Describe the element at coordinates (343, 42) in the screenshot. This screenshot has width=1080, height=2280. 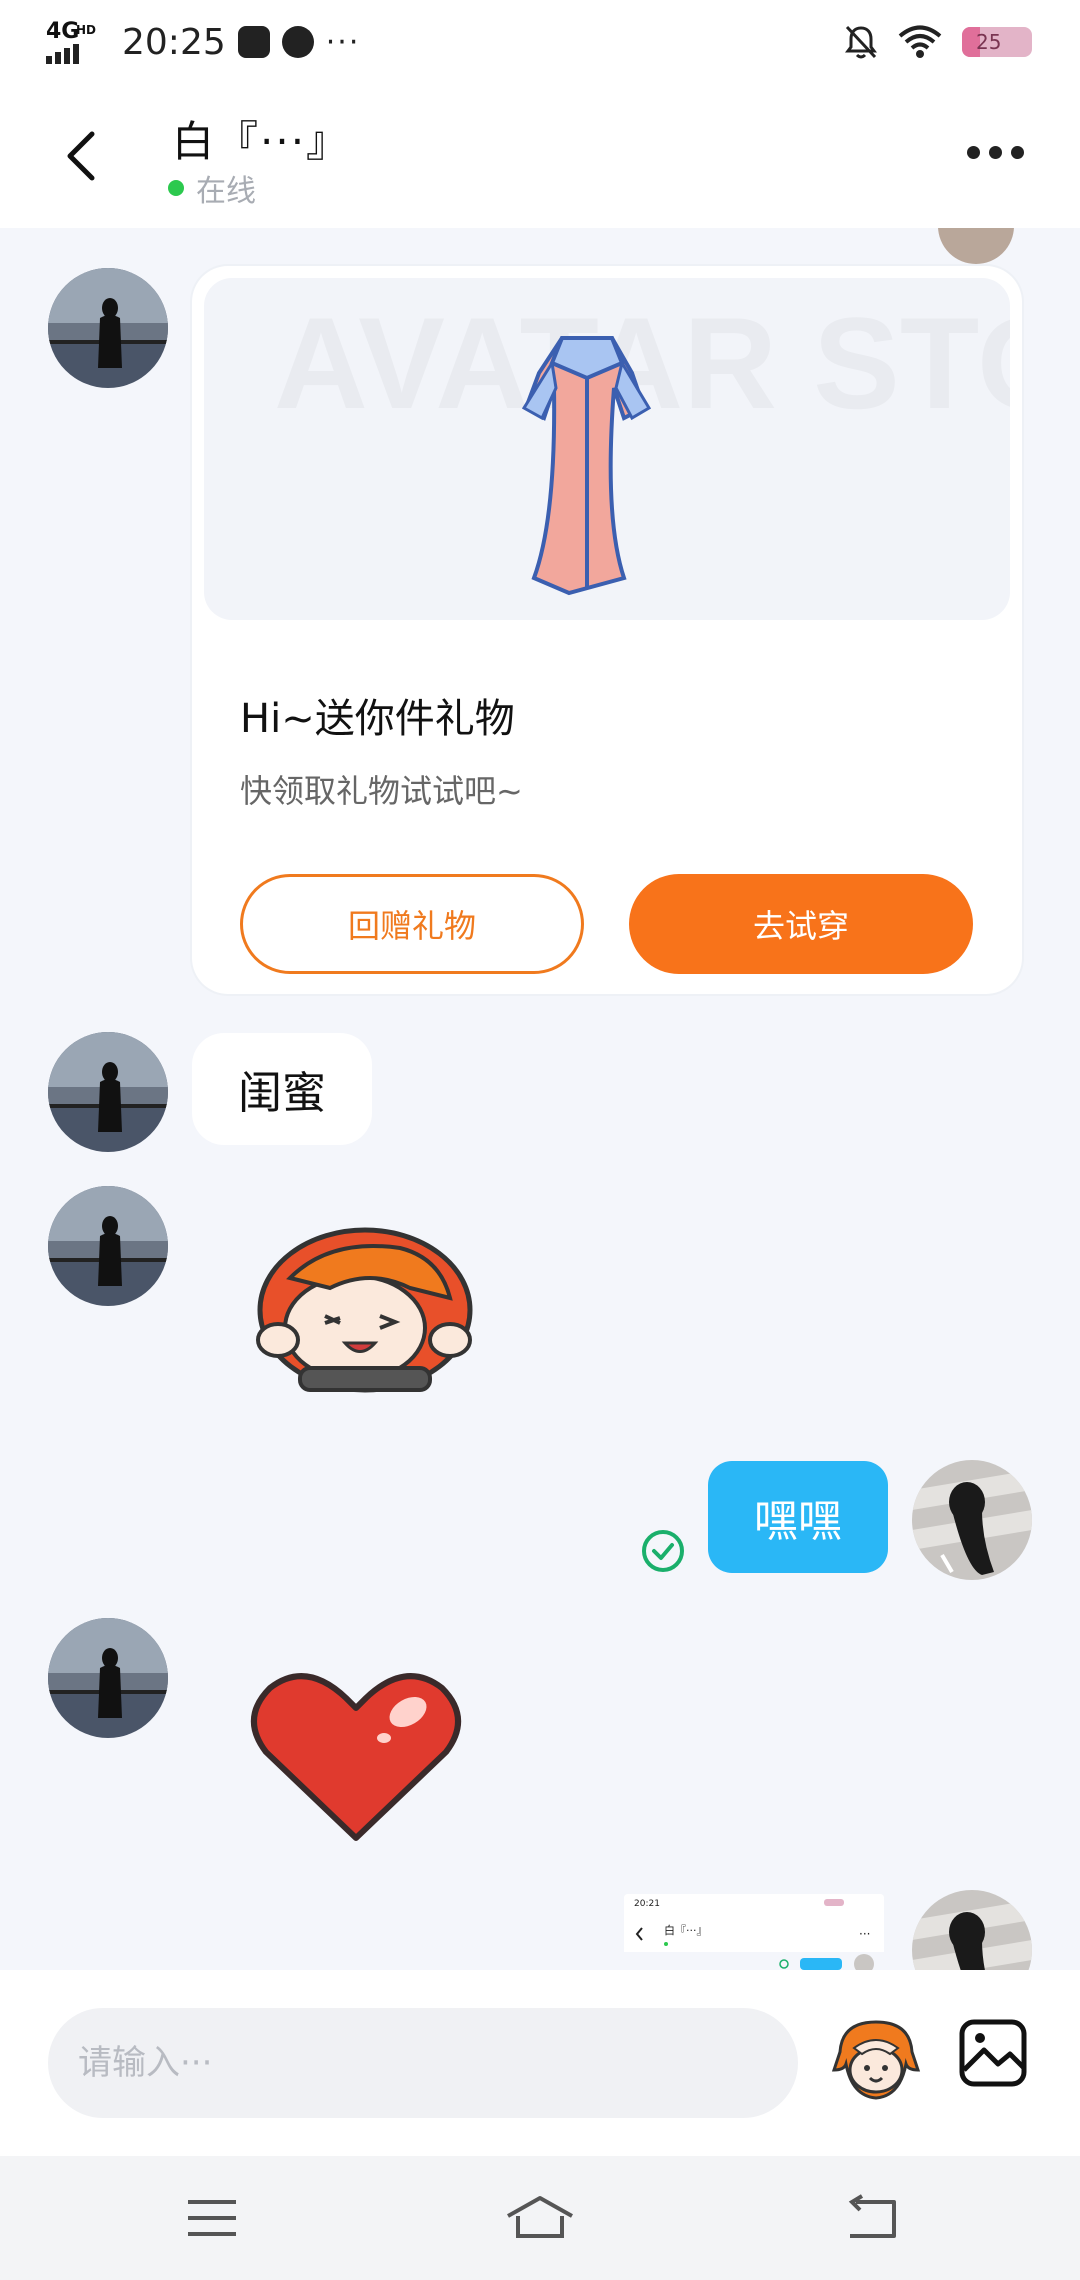
I see `more-notifications: ···` at that location.